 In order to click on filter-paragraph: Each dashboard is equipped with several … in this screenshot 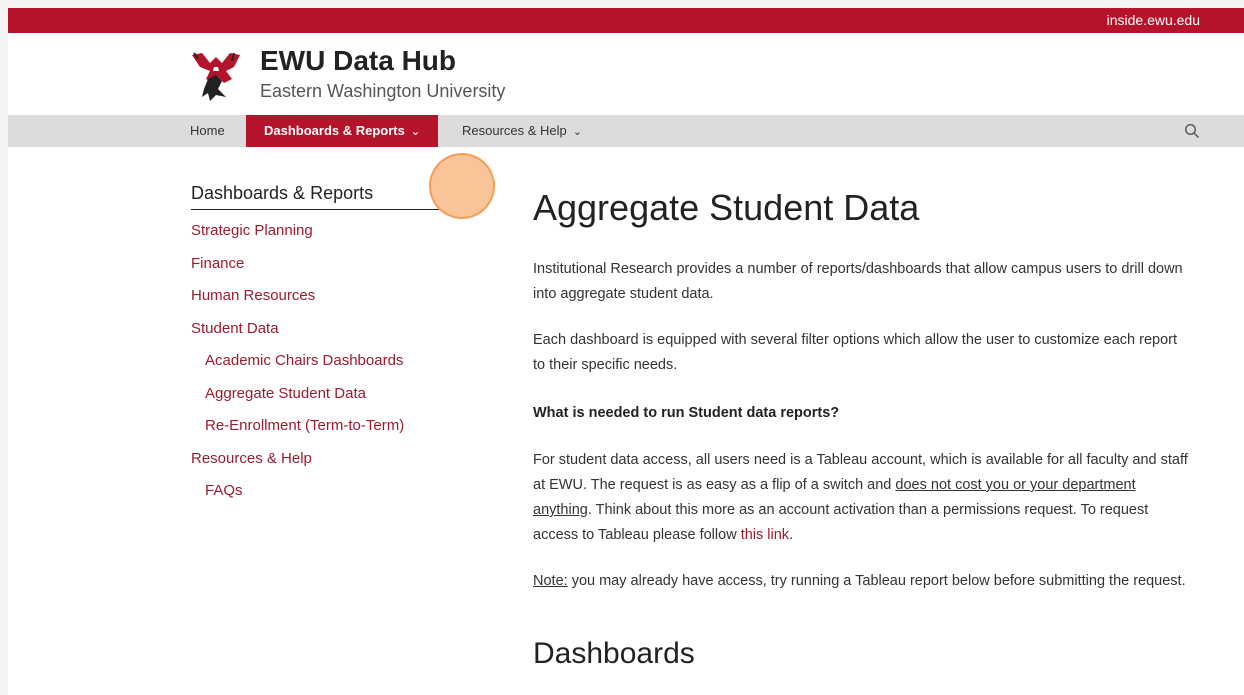, I will do `click(855, 352)`.